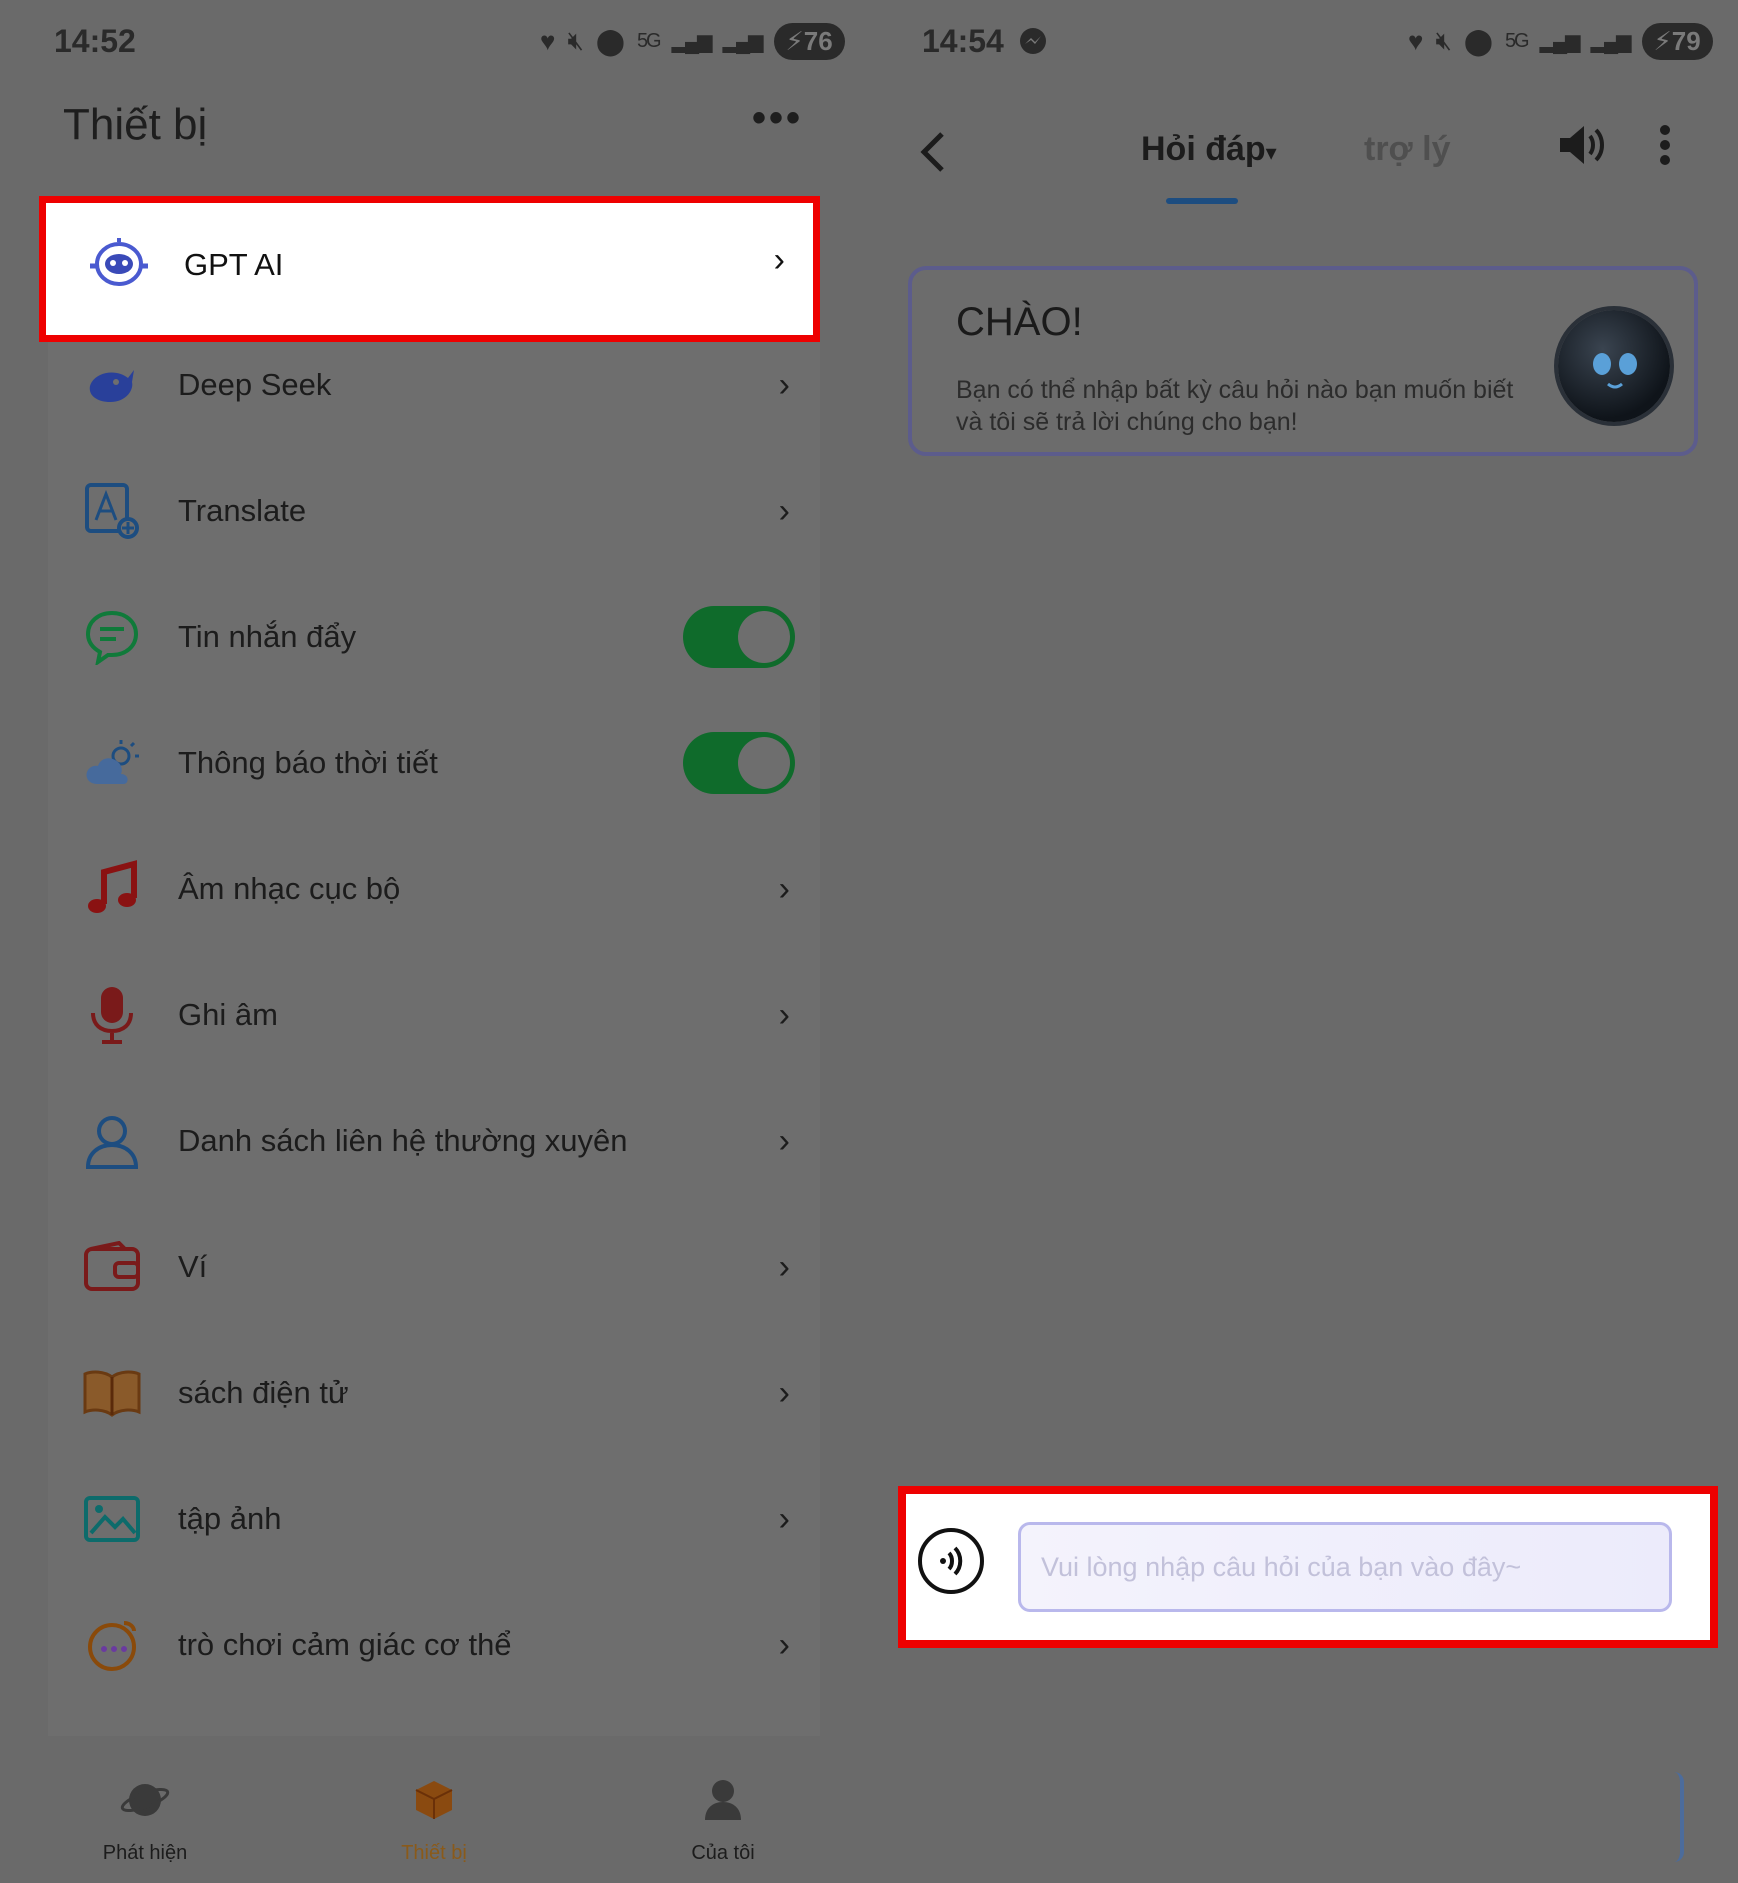  Describe the element at coordinates (818, 40) in the screenshot. I see `battery-level: 76` at that location.